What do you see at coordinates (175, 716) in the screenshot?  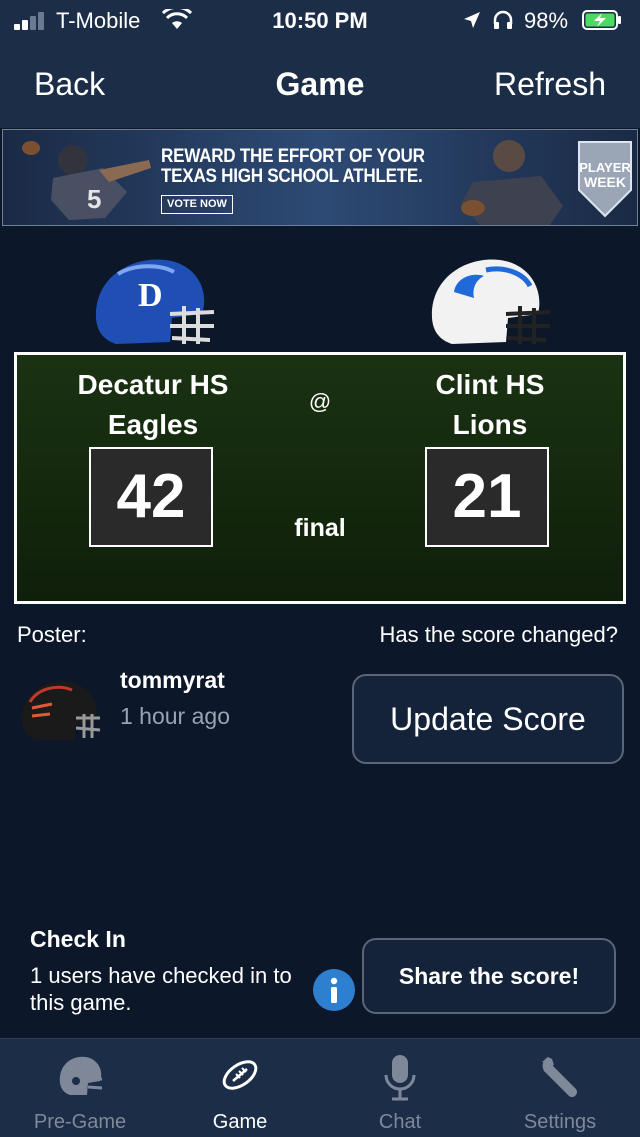 I see `poster-timestamp: 1 hour ago` at bounding box center [175, 716].